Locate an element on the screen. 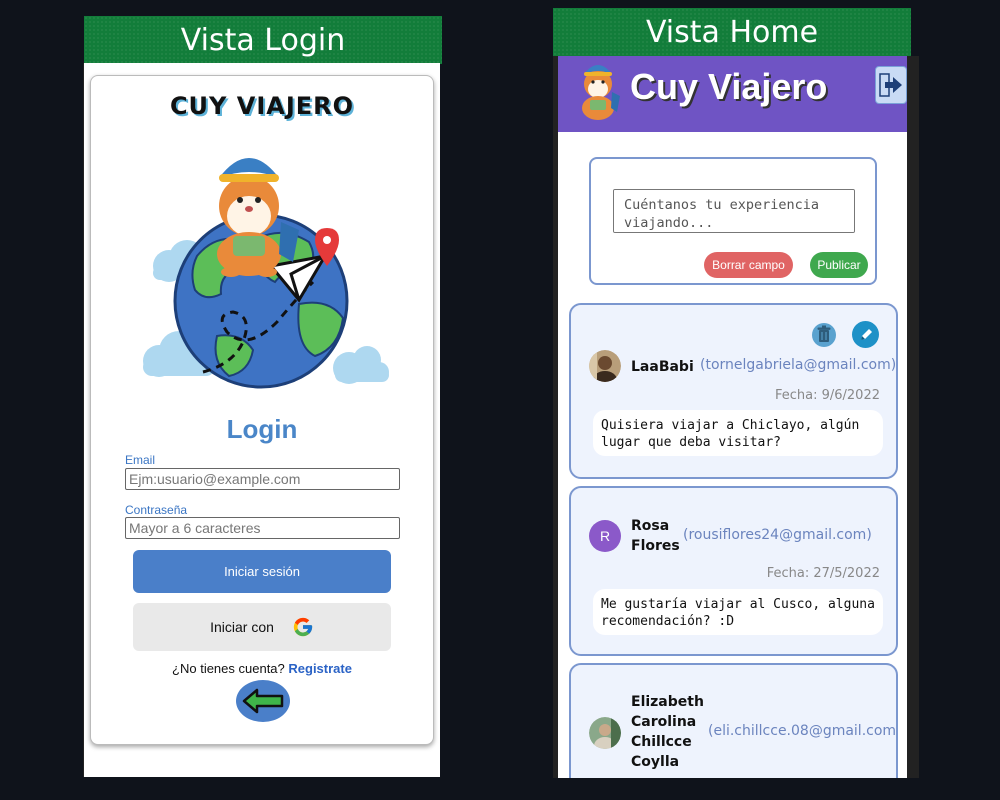  google-login-label: Iniciar con is located at coordinates (242, 627).